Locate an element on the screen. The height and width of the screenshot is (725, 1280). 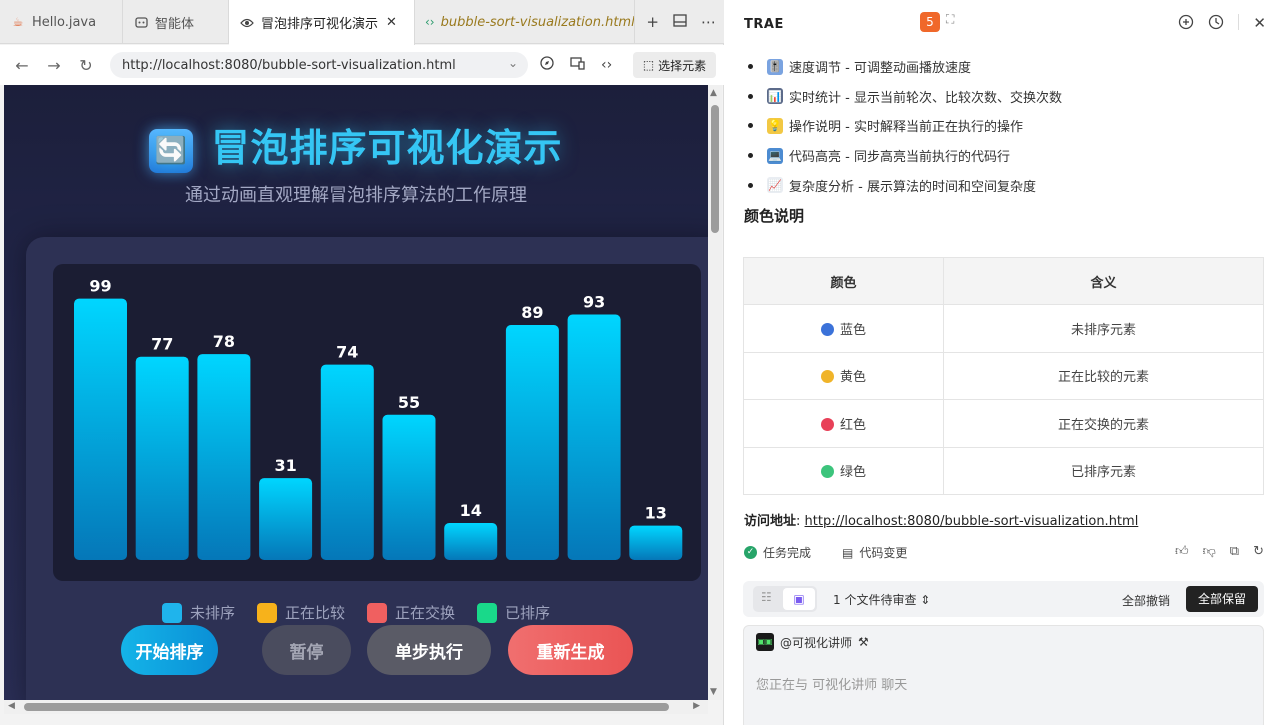
list-item: 🎚️ 速度调节 - 可调整动画播放速度 is located at coordinates (1008, 67).